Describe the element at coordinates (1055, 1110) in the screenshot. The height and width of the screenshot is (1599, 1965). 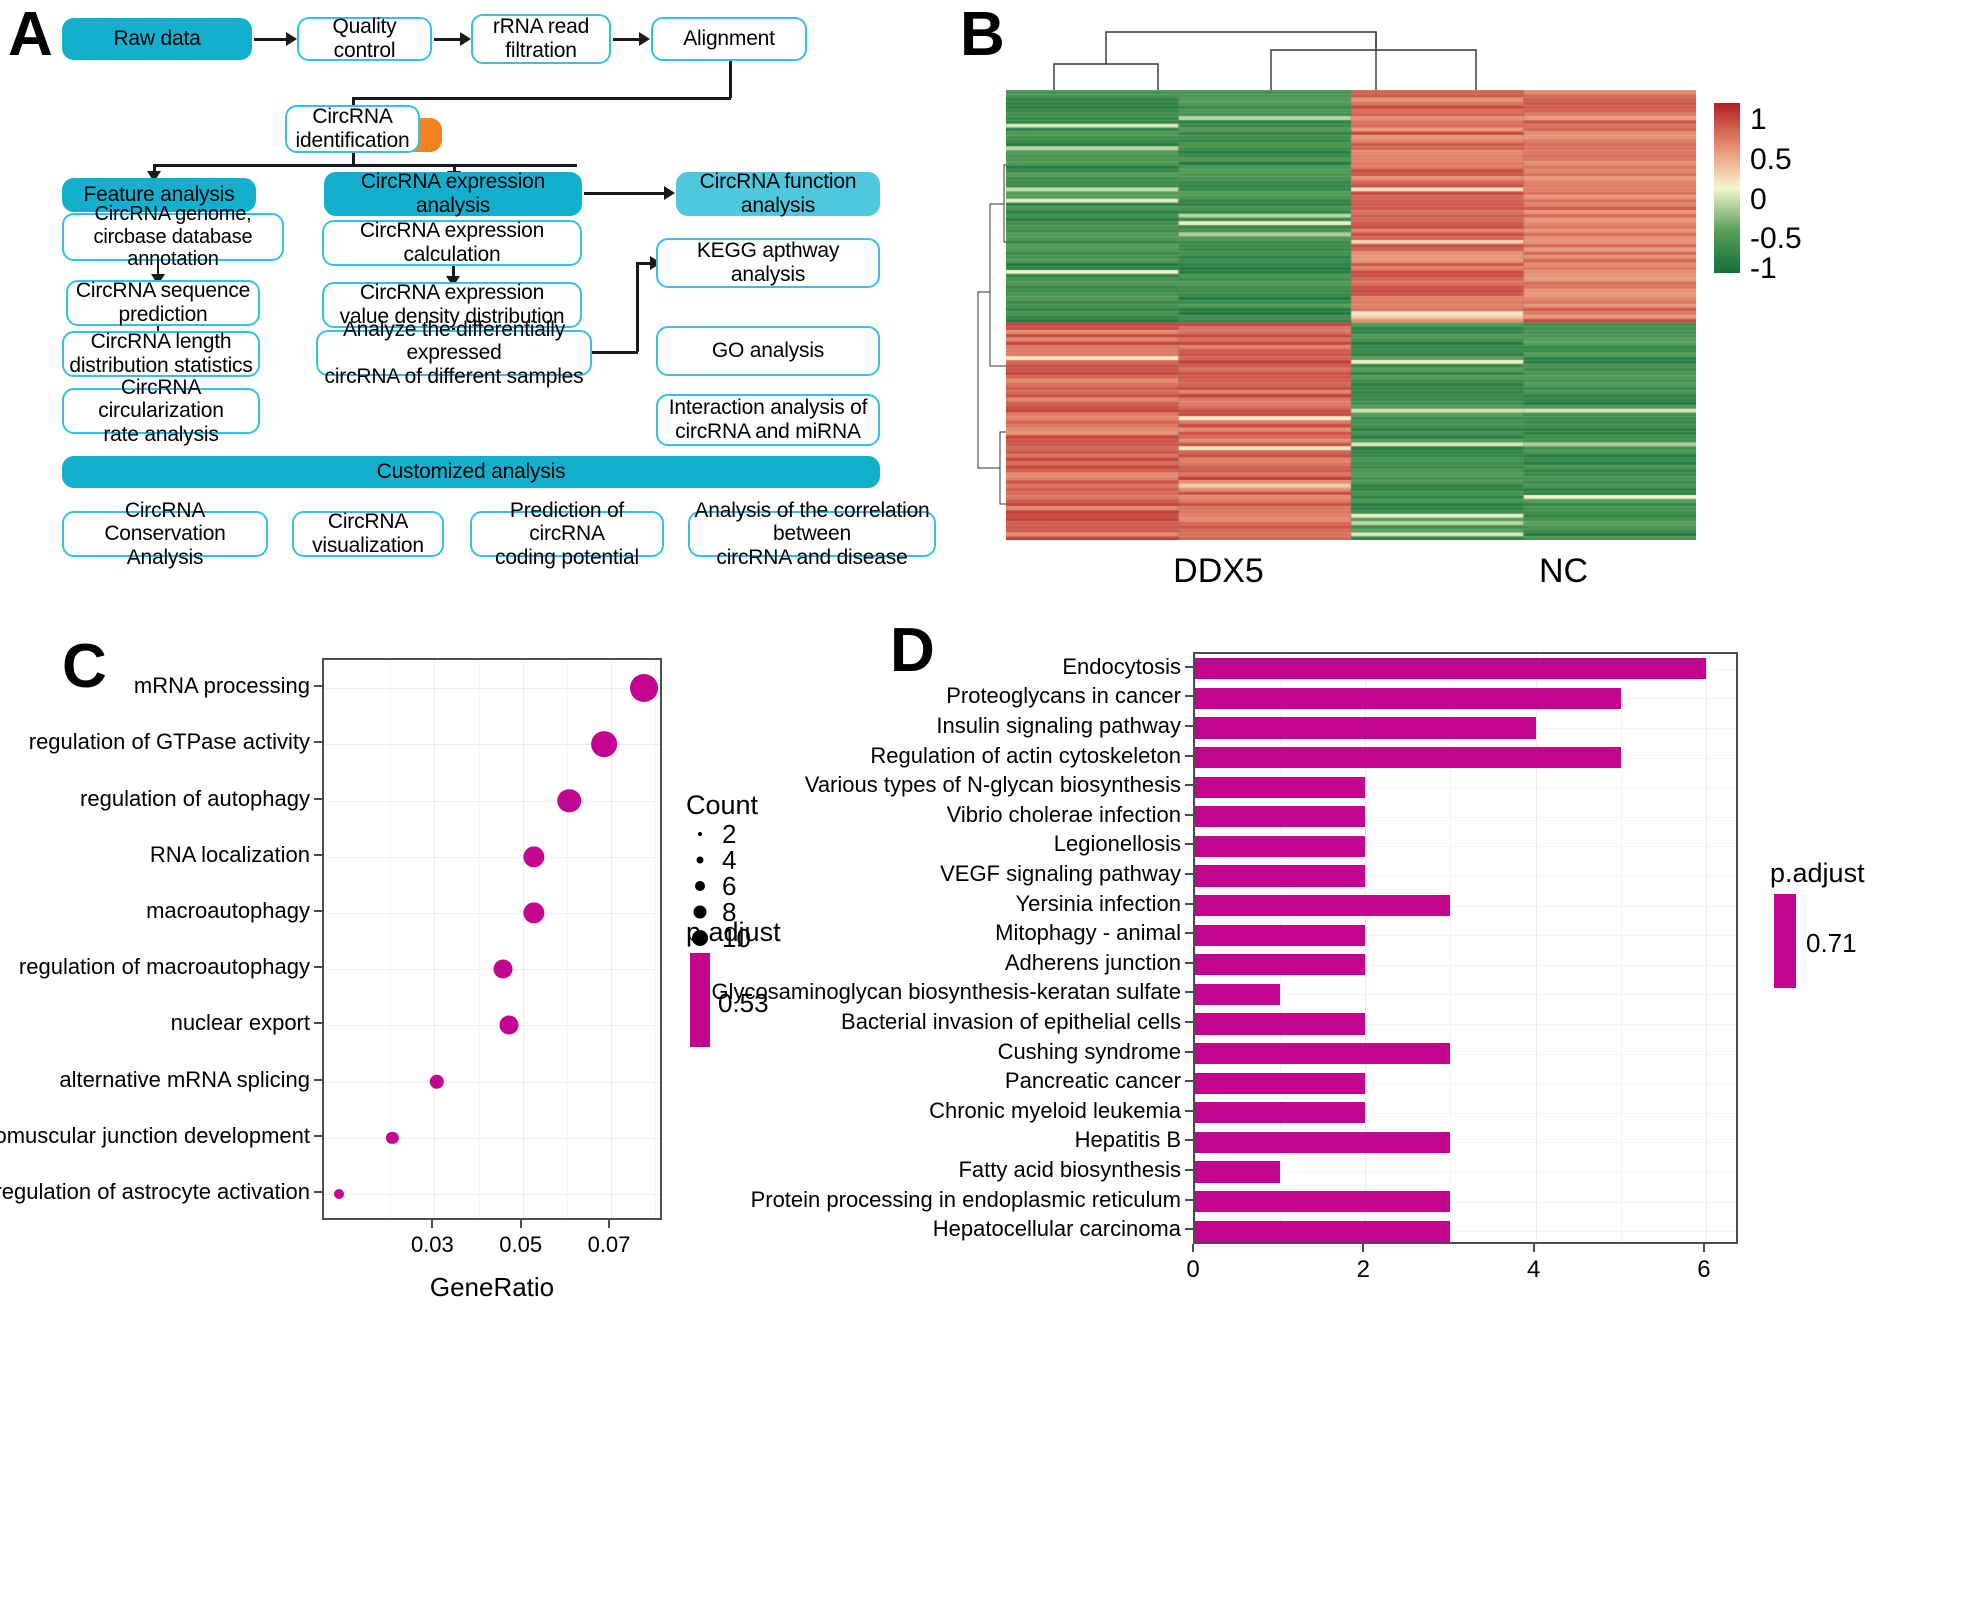
I see `barchart-y-label: Chronic myeloid leukemia` at that location.